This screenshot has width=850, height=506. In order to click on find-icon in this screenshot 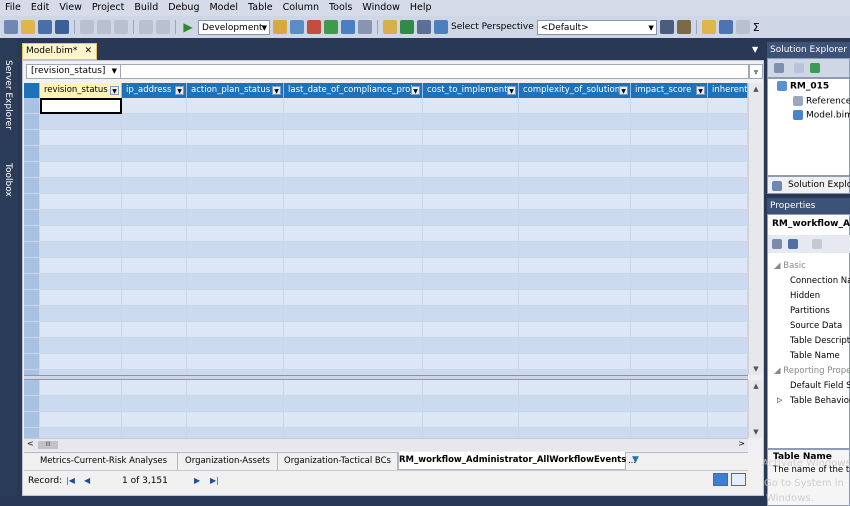, I will do `click(666, 27)`.